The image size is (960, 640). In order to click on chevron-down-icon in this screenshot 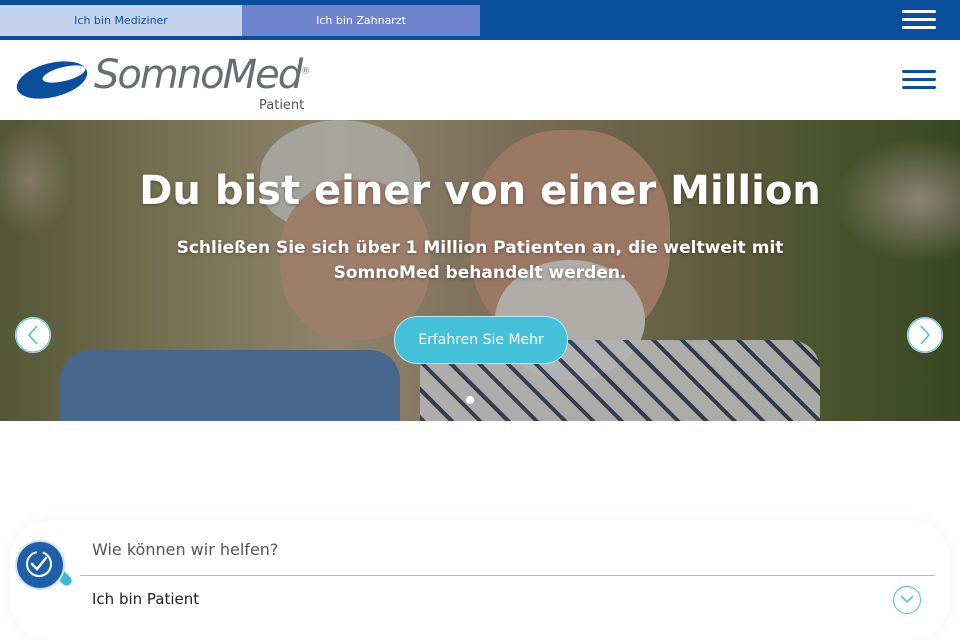, I will do `click(907, 599)`.